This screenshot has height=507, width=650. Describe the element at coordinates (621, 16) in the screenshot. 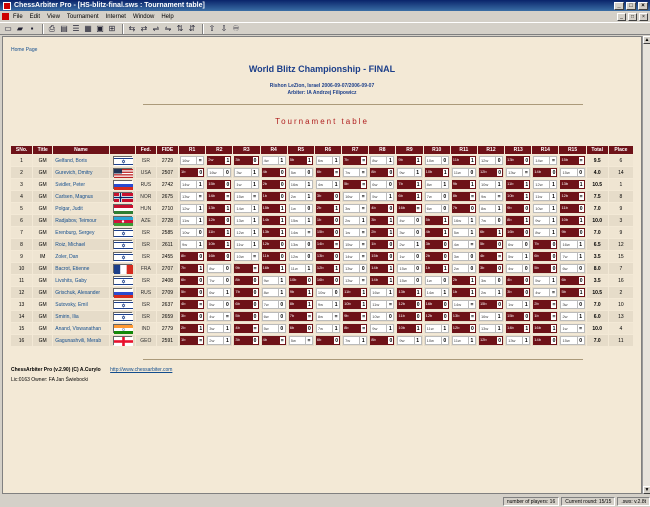

I see `doc-minimize-button: _` at that location.